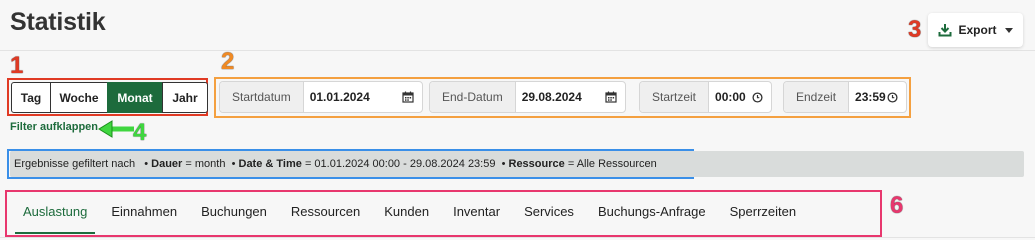  Describe the element at coordinates (58, 22) in the screenshot. I see `page-title: Statistik` at that location.